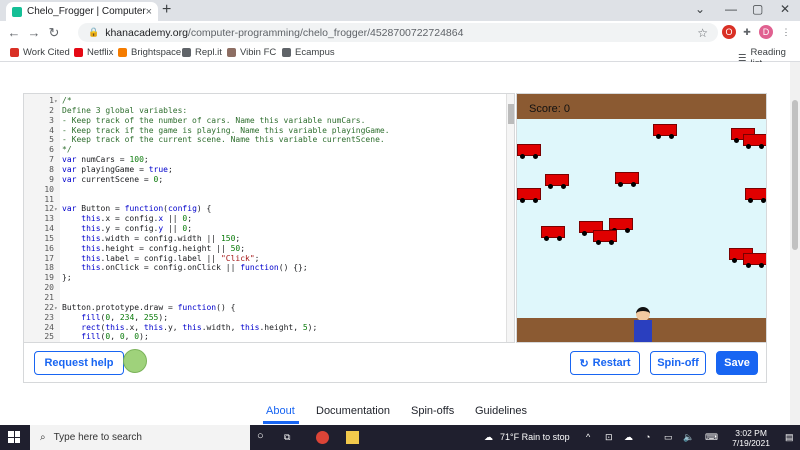  I want to click on new-tab-button: +, so click(166, 10).